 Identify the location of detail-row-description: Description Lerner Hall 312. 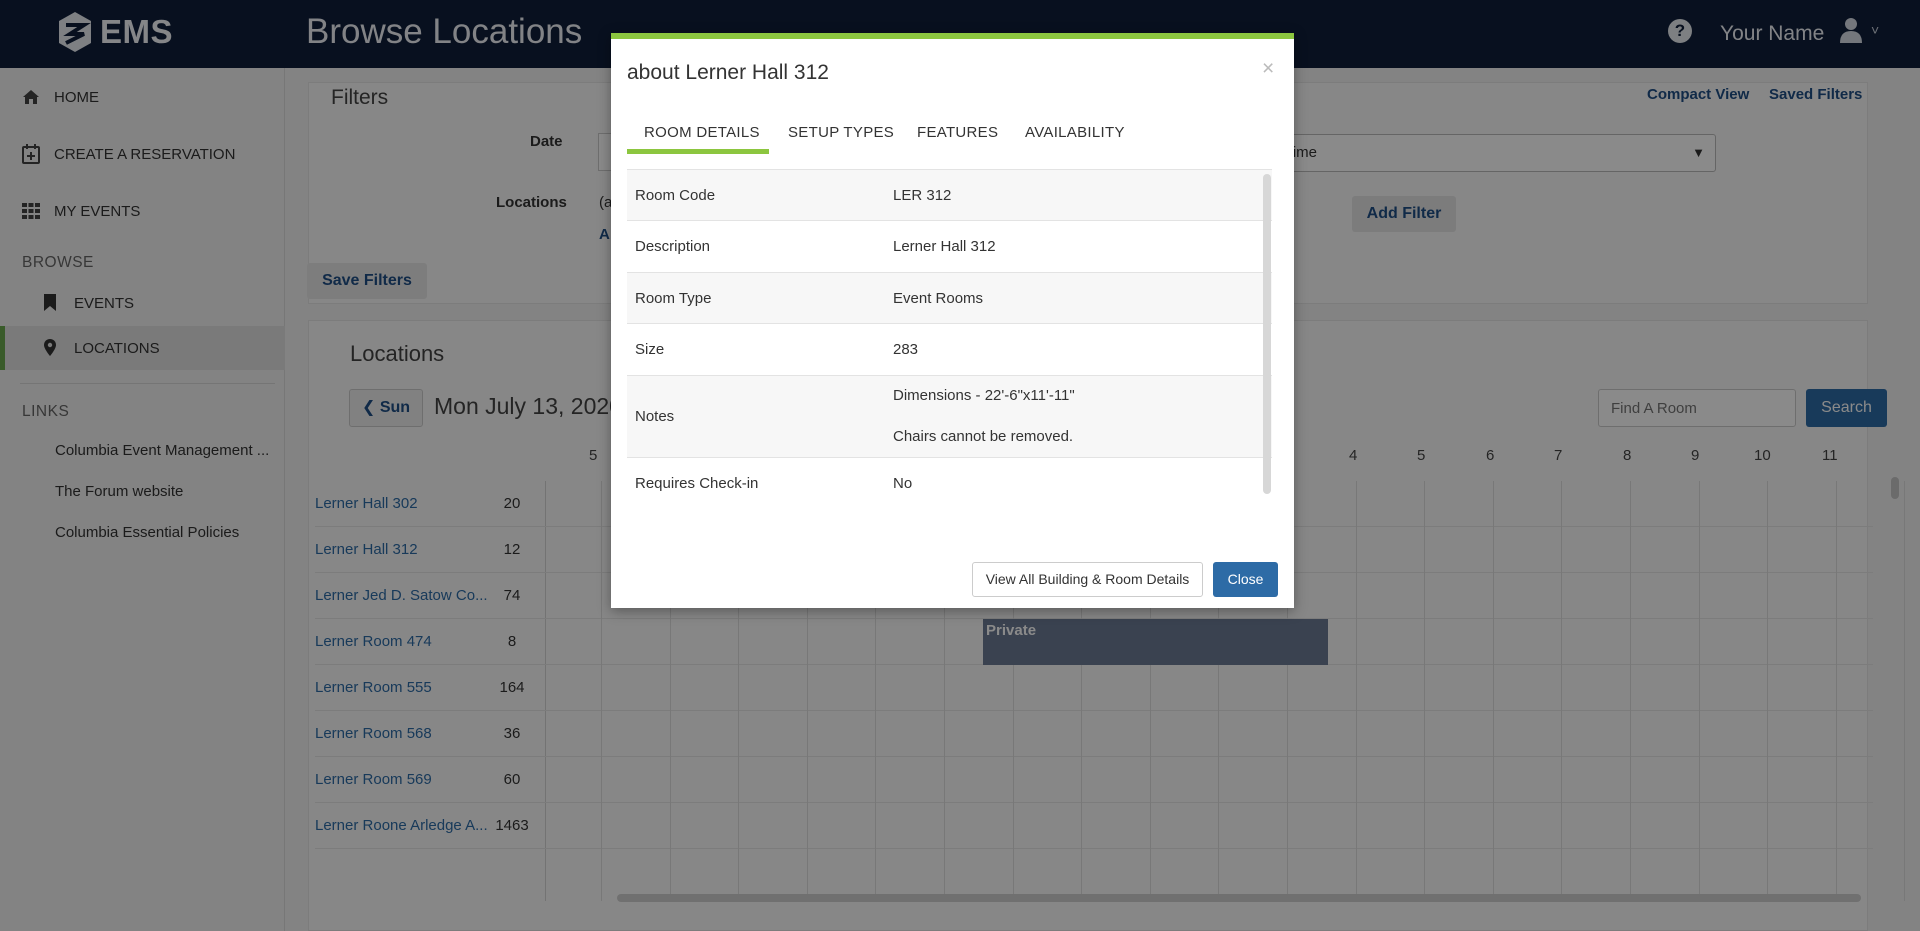
(949, 247).